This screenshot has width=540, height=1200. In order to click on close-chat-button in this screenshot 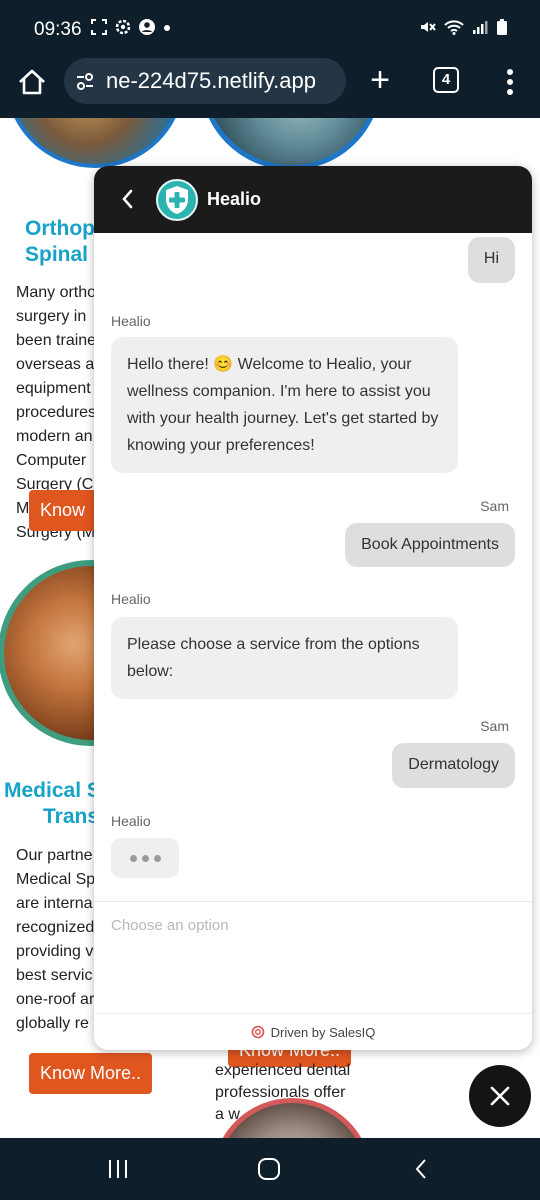, I will do `click(500, 1096)`.